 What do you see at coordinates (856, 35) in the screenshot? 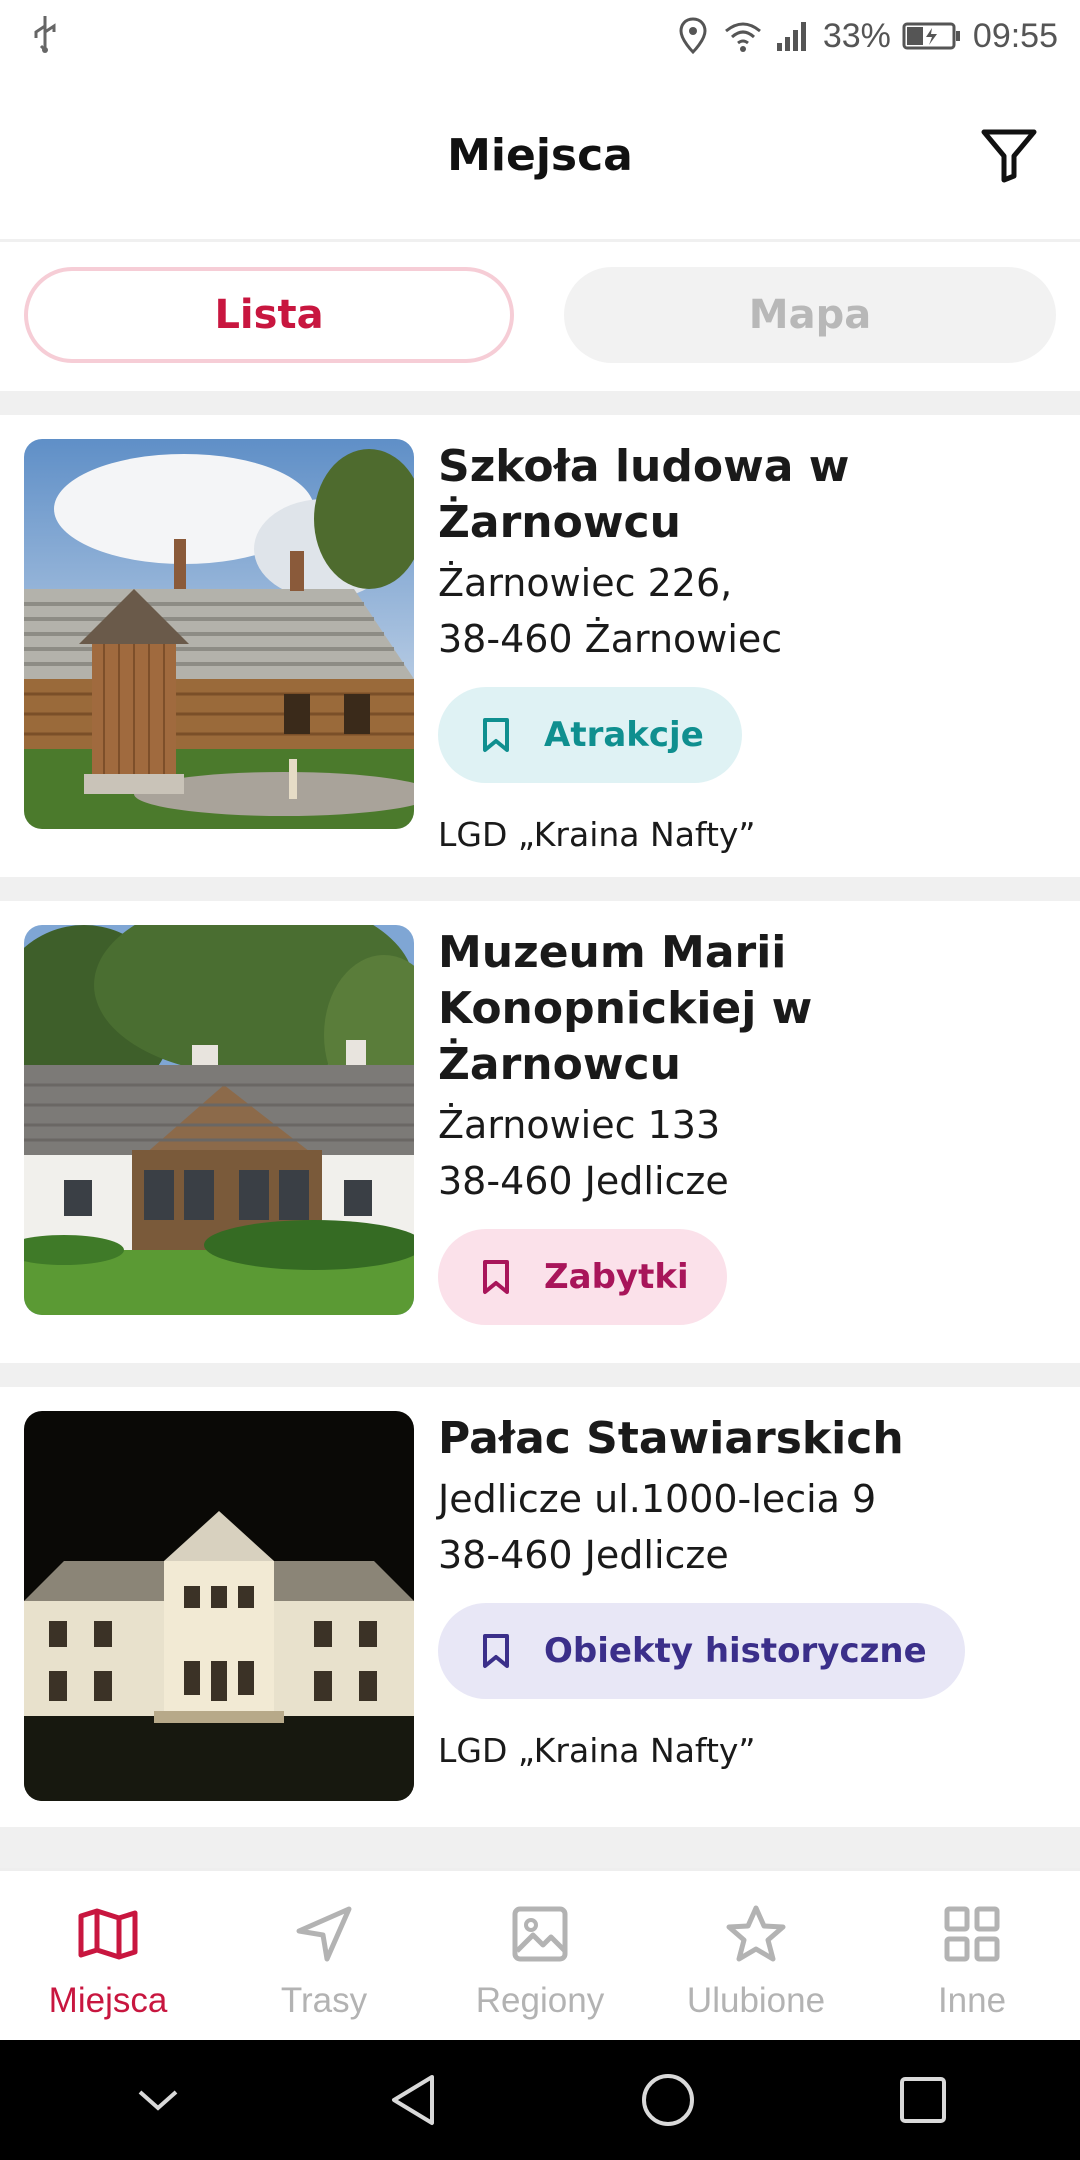
I see `battery-percent: 33%` at bounding box center [856, 35].